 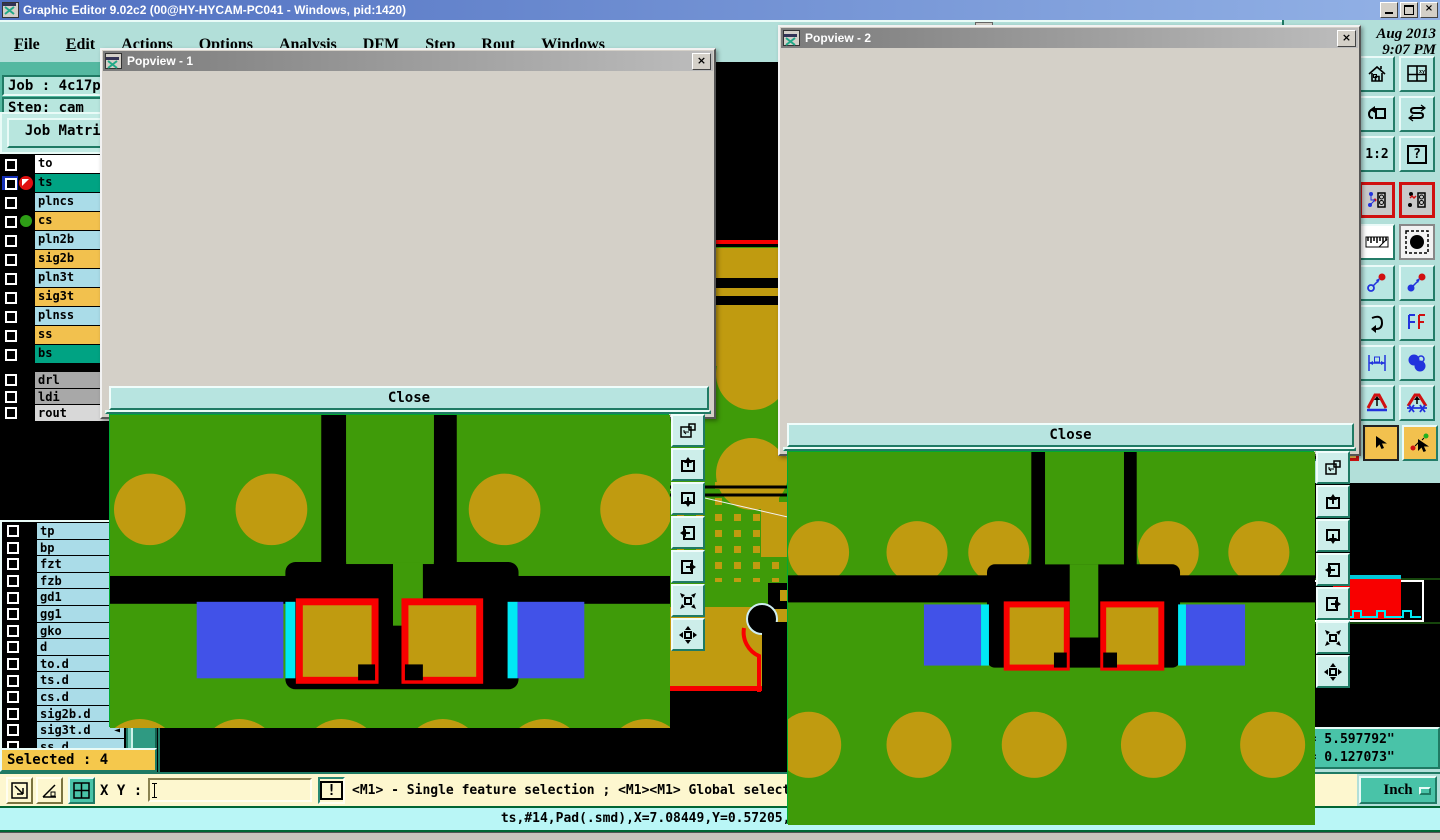 What do you see at coordinates (81, 790) in the screenshot?
I see `tile-windows-icon` at bounding box center [81, 790].